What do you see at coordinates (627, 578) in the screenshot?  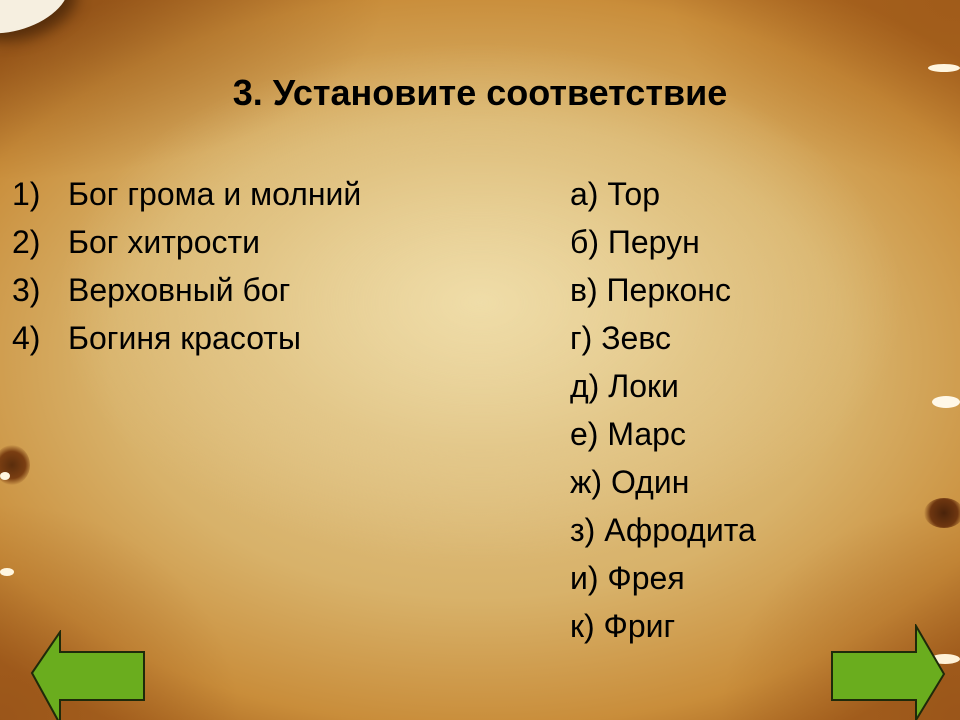 I see `answer-item: и) Фрея` at bounding box center [627, 578].